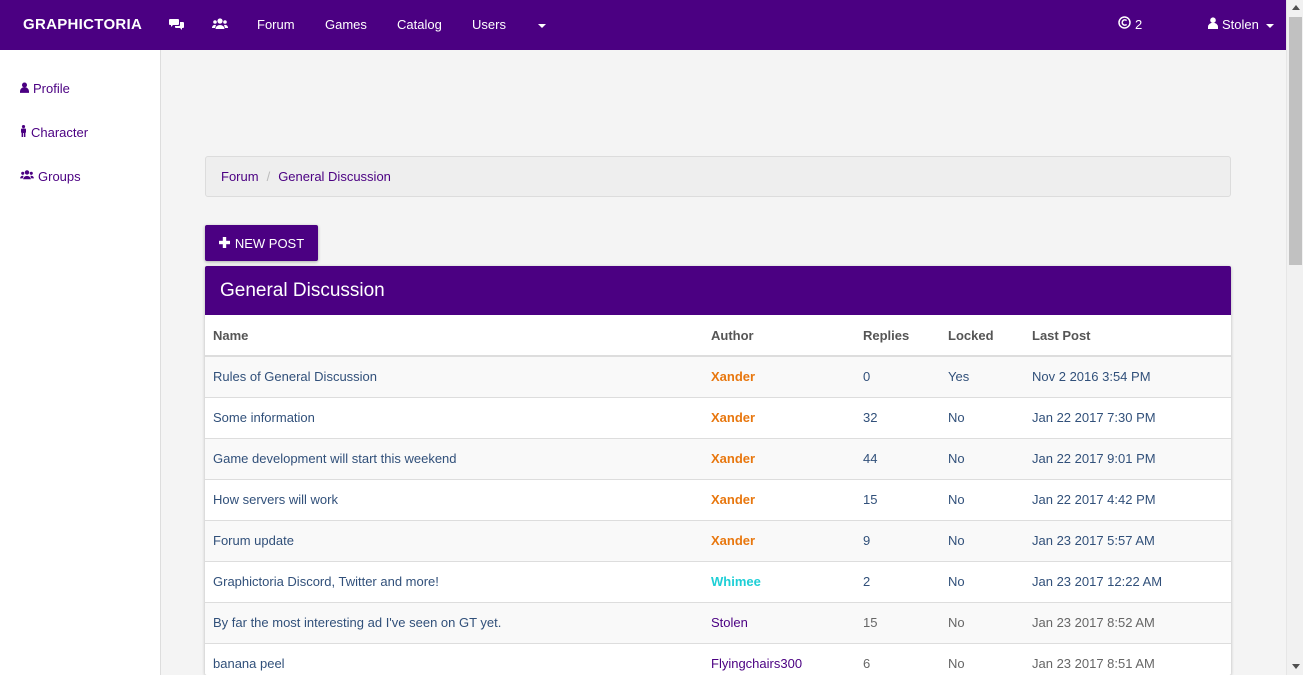 Image resolution: width=1303 pixels, height=675 pixels. Describe the element at coordinates (1127, 540) in the screenshot. I see `topic-last-post: Jan 23 2017 5:57 AM` at that location.